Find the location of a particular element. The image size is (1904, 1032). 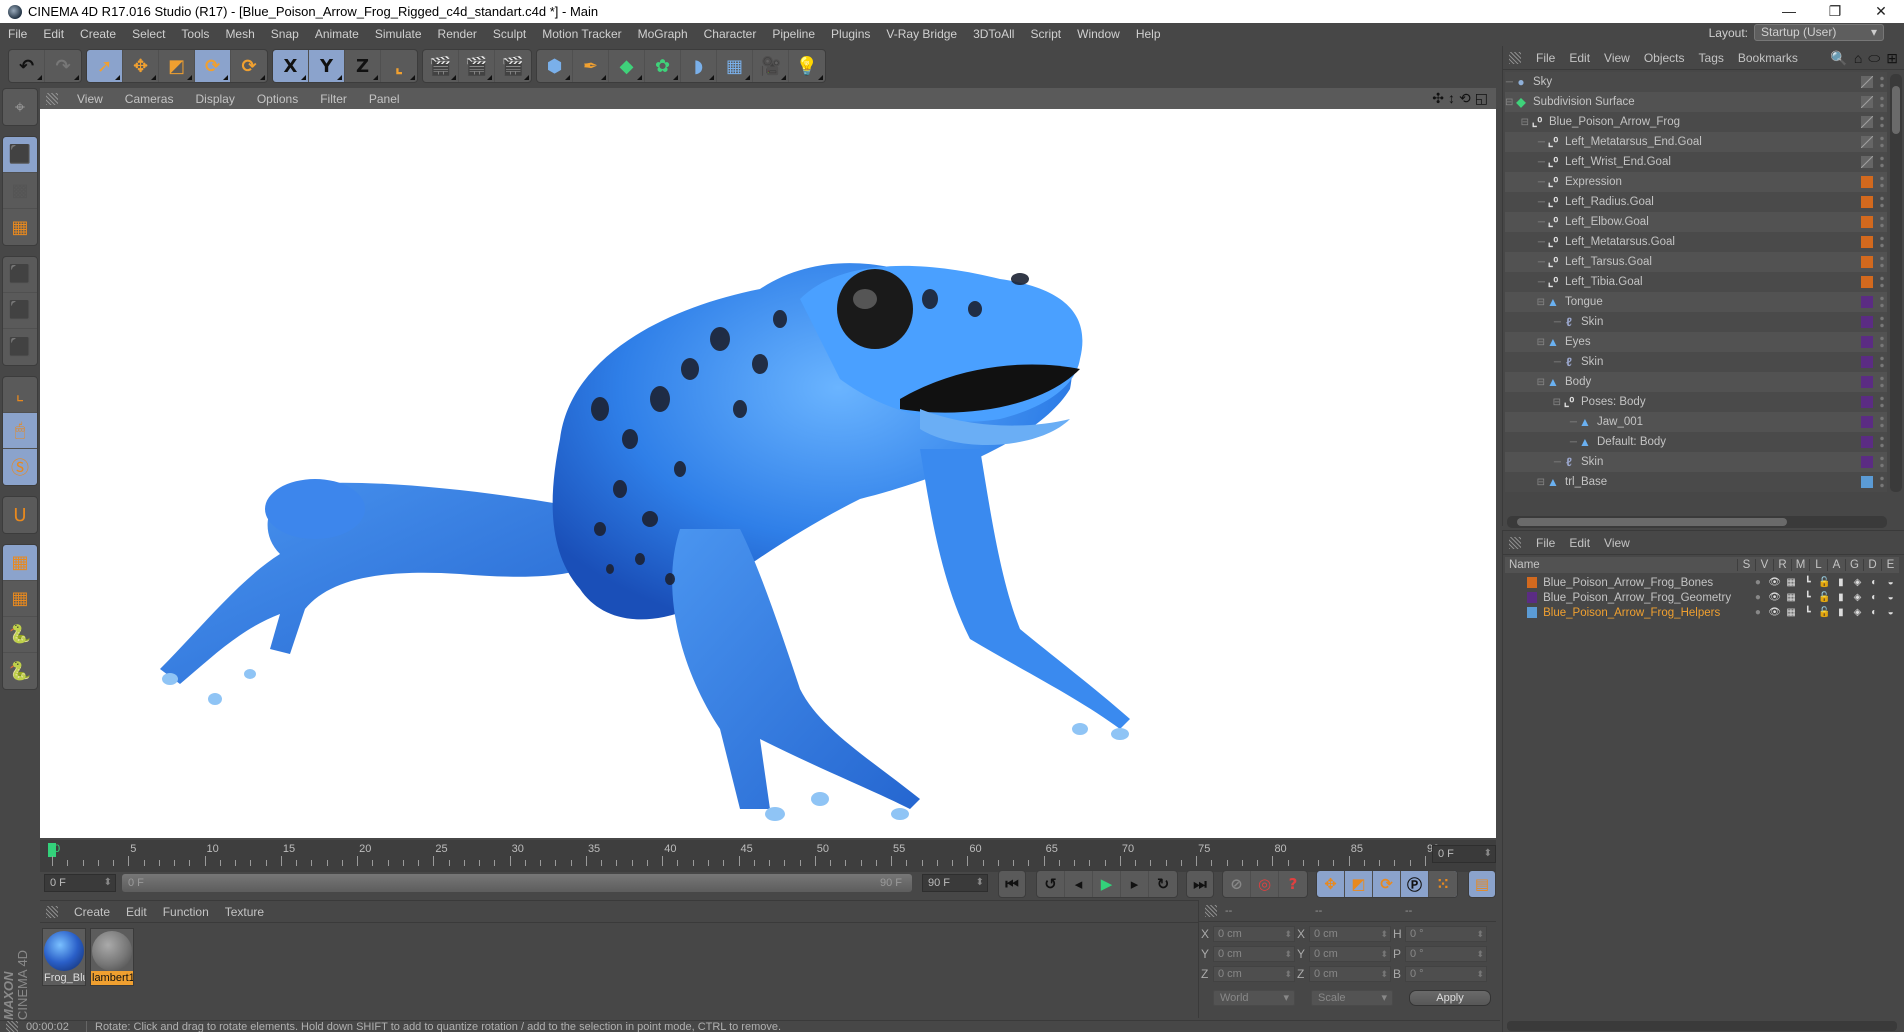

frame-range-slider: 0 F 90 F is located at coordinates (517, 883).